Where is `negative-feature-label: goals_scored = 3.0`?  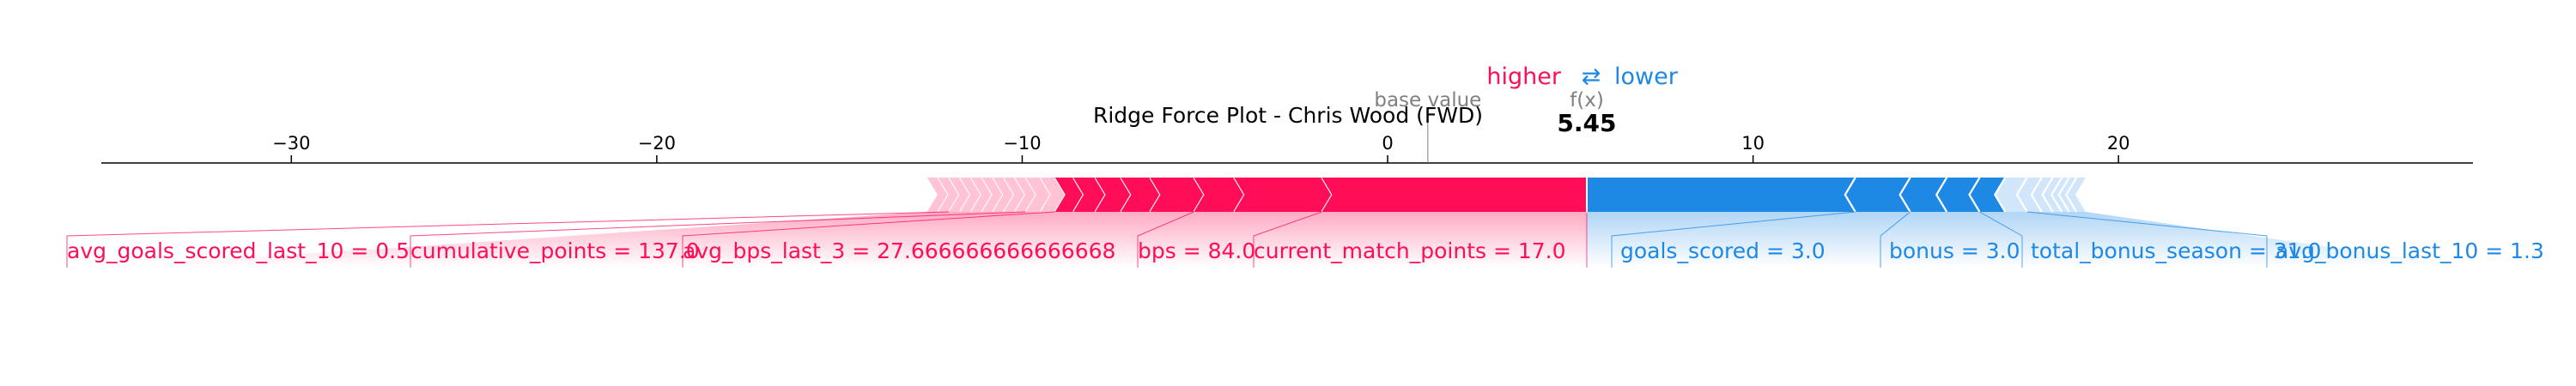 negative-feature-label: goals_scored = 3.0 is located at coordinates (1723, 250).